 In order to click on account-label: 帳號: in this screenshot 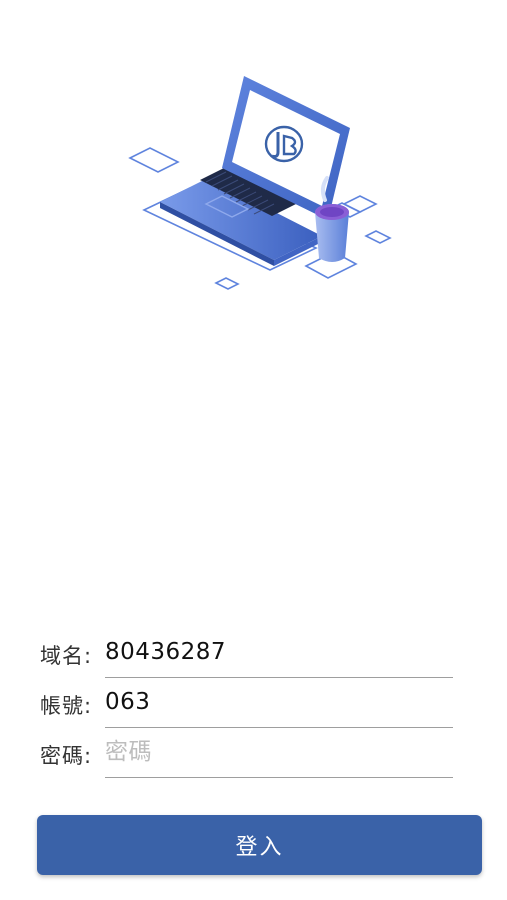, I will do `click(66, 706)`.